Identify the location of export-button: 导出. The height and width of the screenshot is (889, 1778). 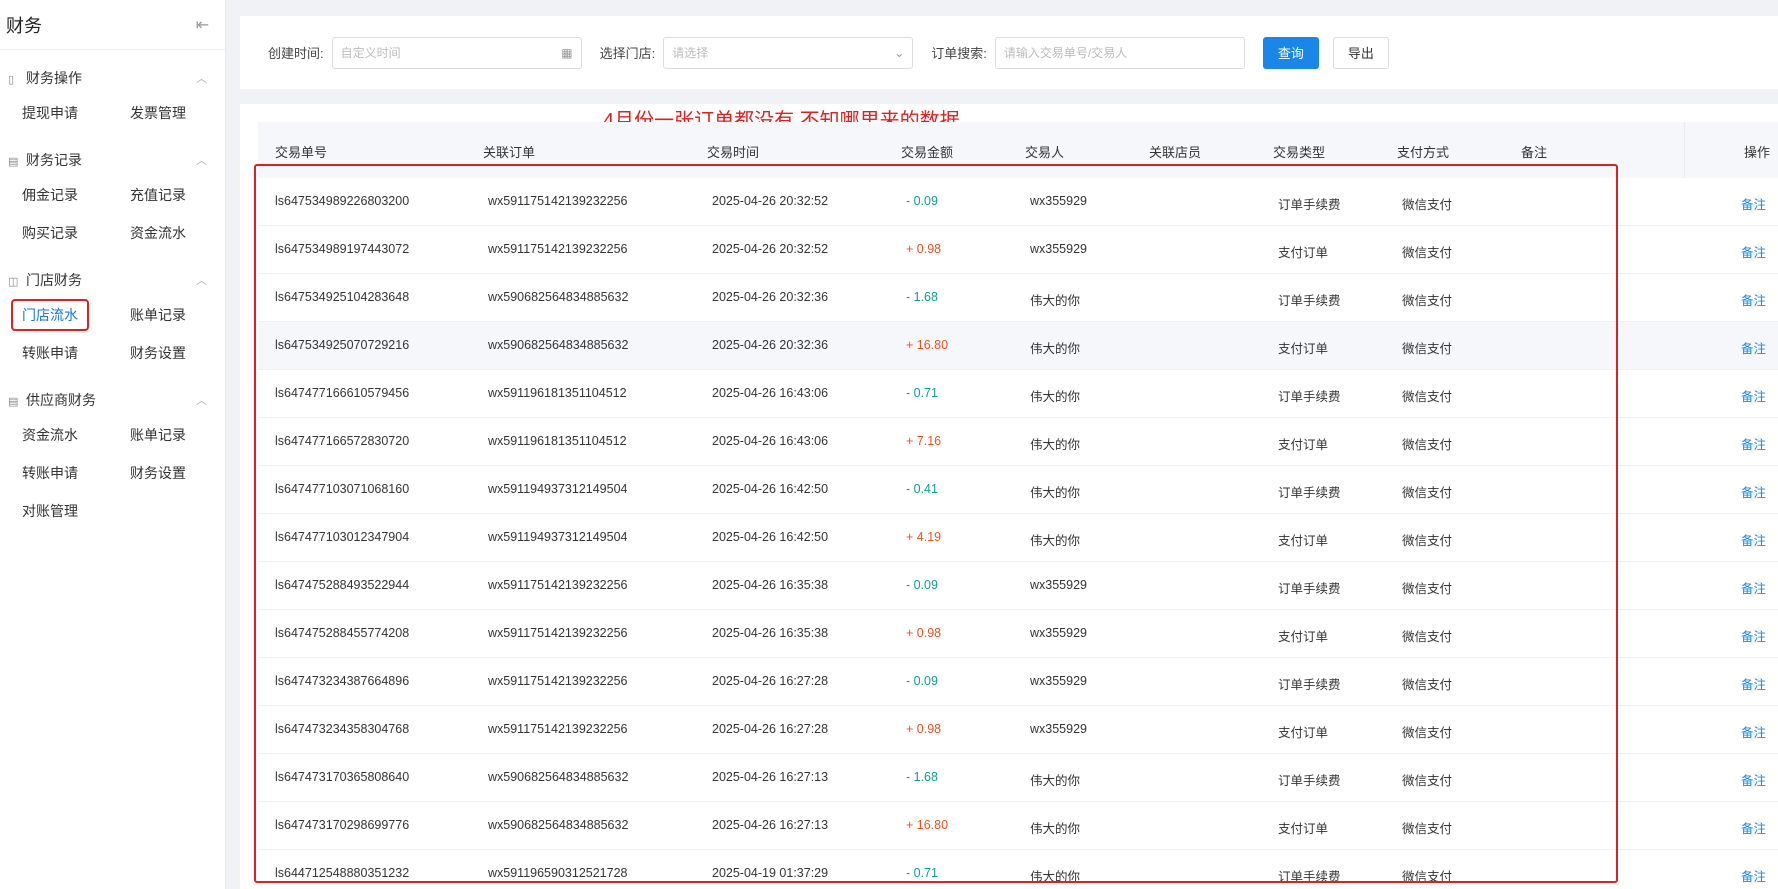
(1360, 52).